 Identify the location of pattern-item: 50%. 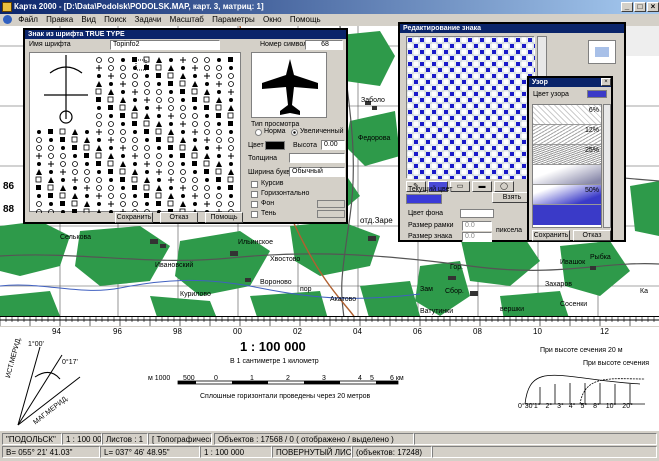
(567, 195).